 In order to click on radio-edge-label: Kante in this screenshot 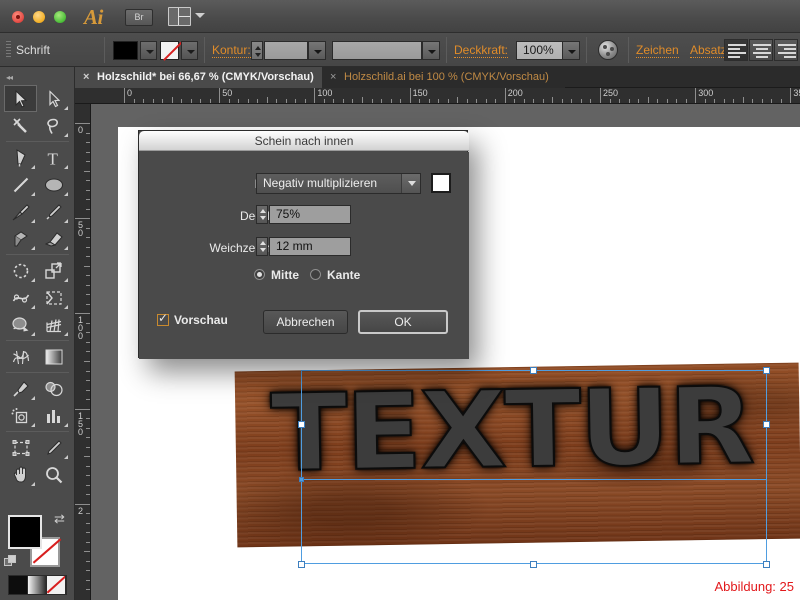, I will do `click(343, 275)`.